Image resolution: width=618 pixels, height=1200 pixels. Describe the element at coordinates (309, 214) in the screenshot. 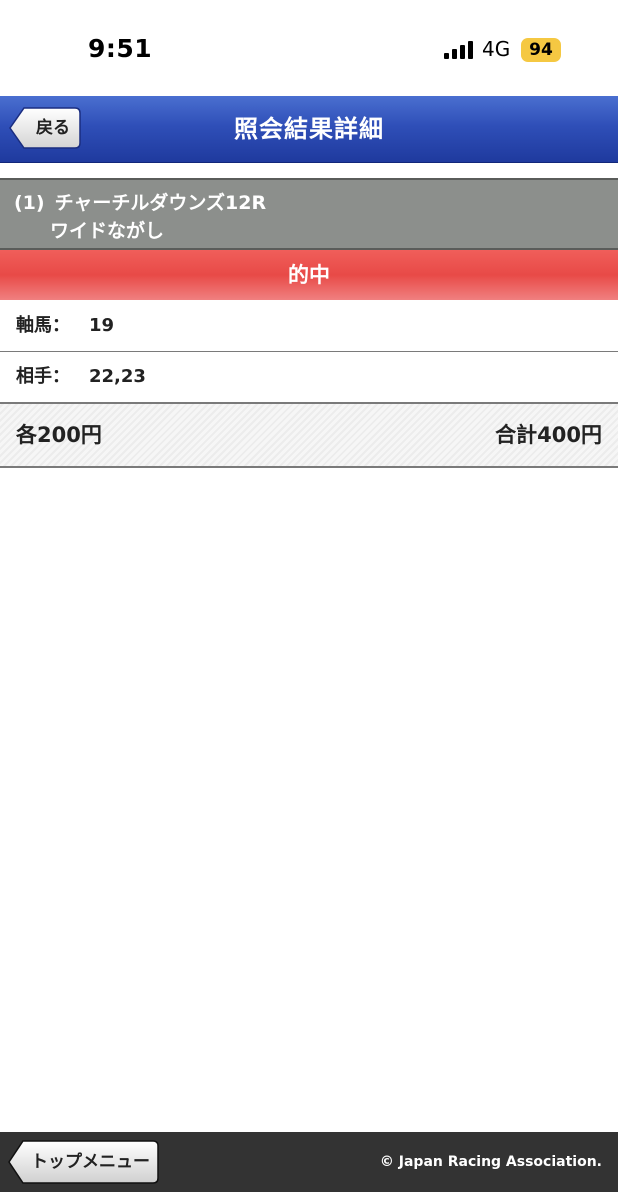

I see `race-header: (1) チャーチルダウンズ12R ワイドながし` at that location.